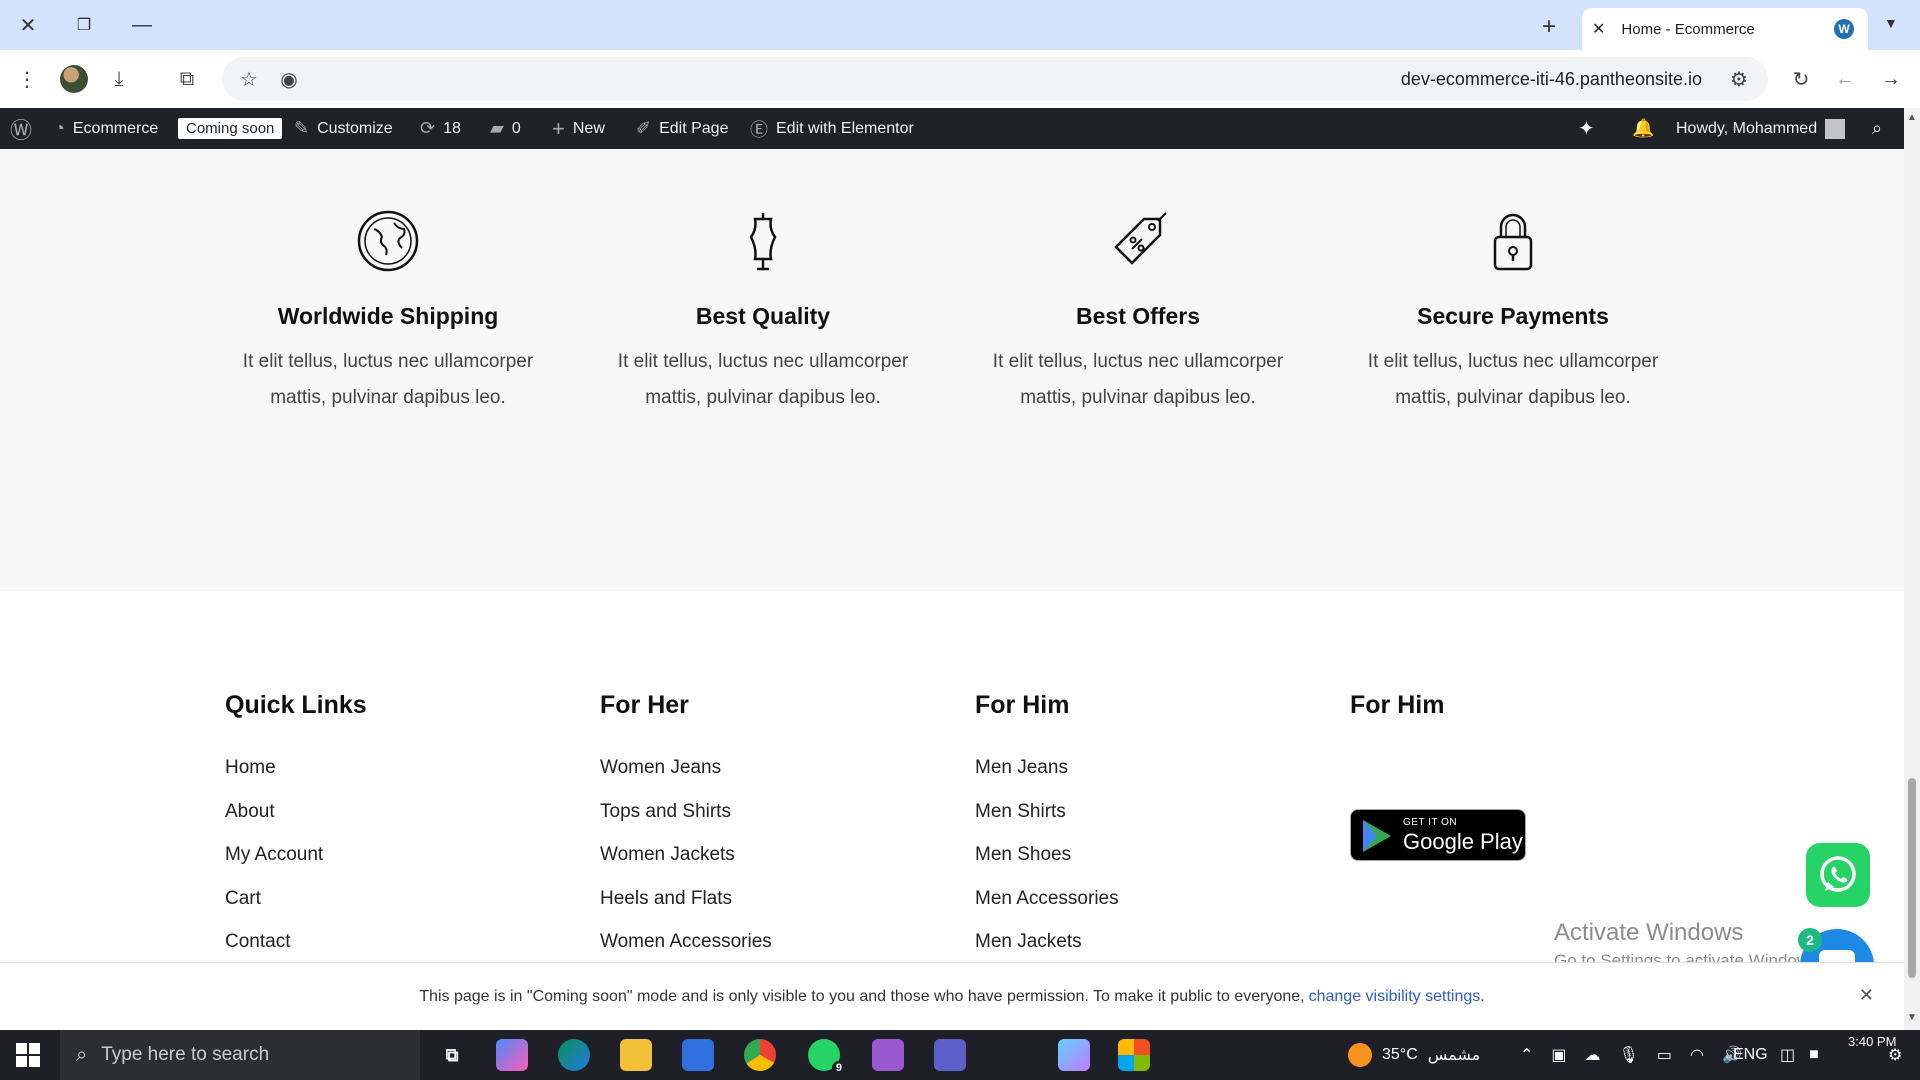 This screenshot has height=1080, width=1920. I want to click on screenshot-icon: ◫, so click(1787, 1055).